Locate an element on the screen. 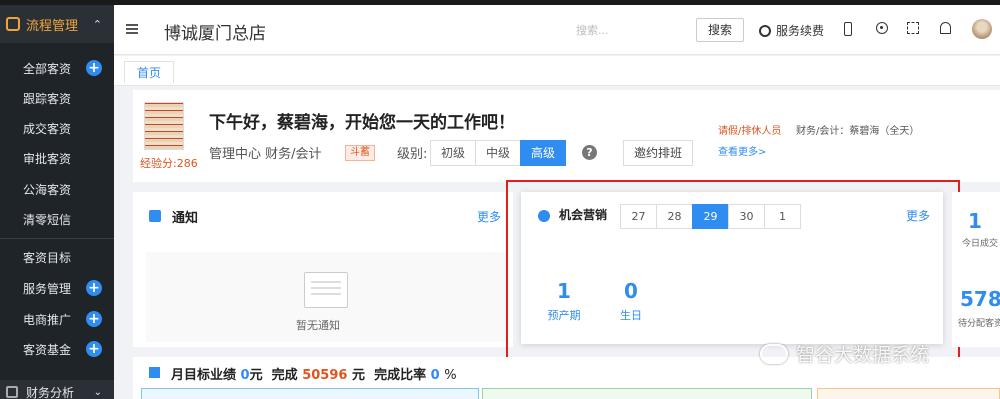 This screenshot has height=399, width=1000. workflow-icon is located at coordinates (13, 24).